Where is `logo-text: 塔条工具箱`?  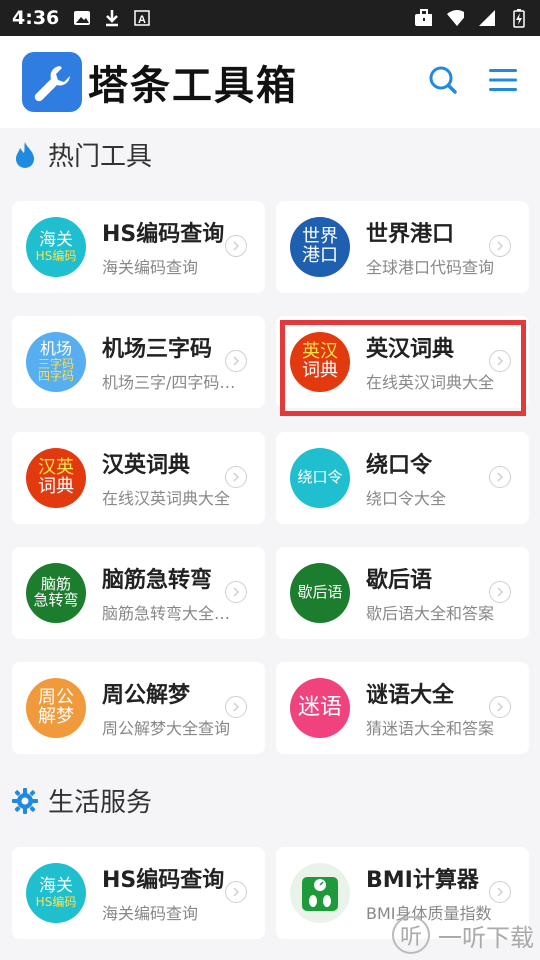 logo-text: 塔条工具箱 is located at coordinates (193, 86).